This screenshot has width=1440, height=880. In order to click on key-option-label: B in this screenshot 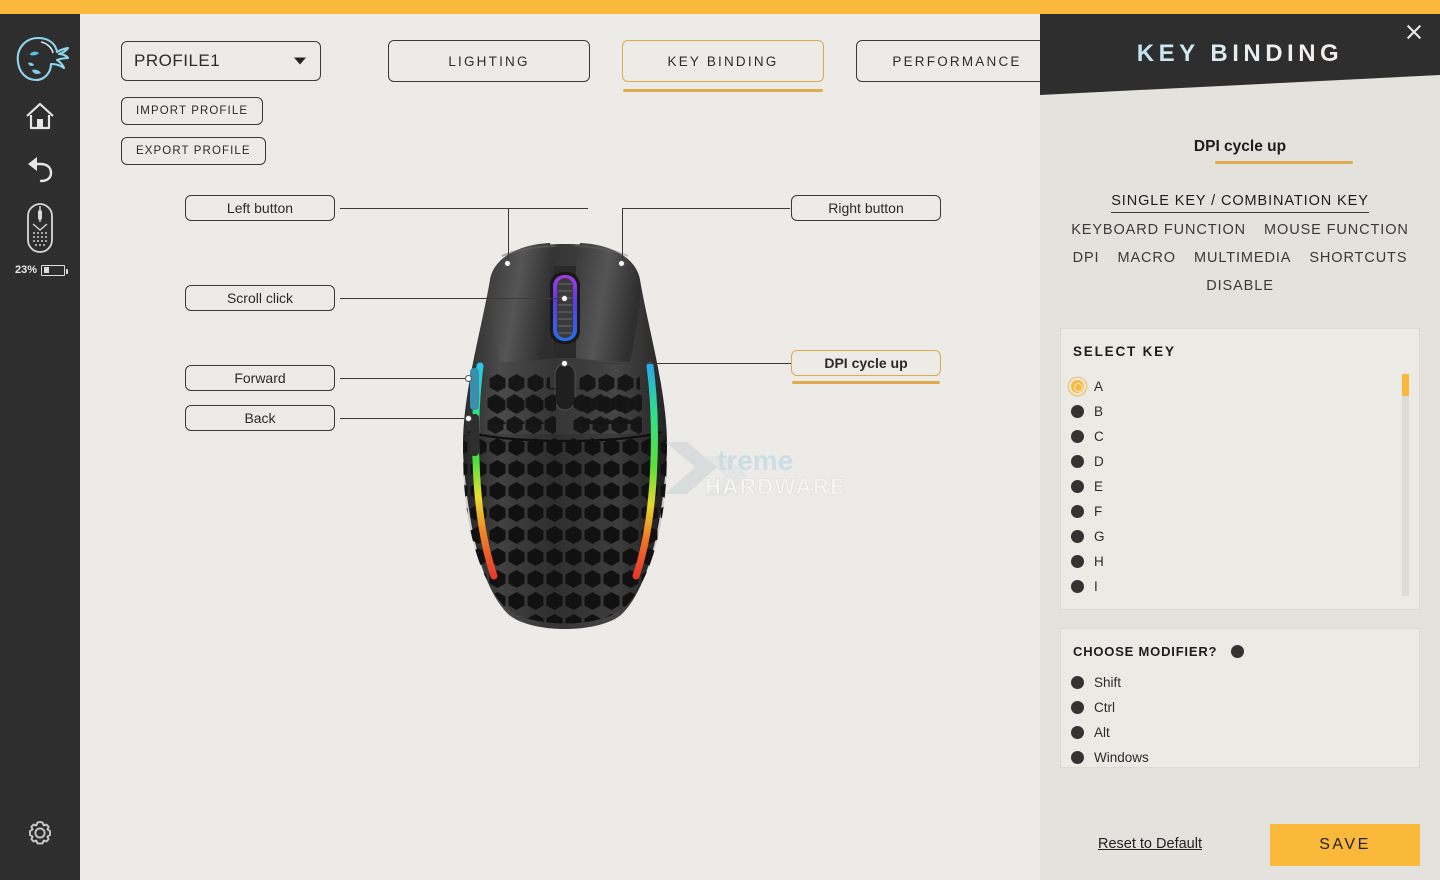, I will do `click(1099, 411)`.